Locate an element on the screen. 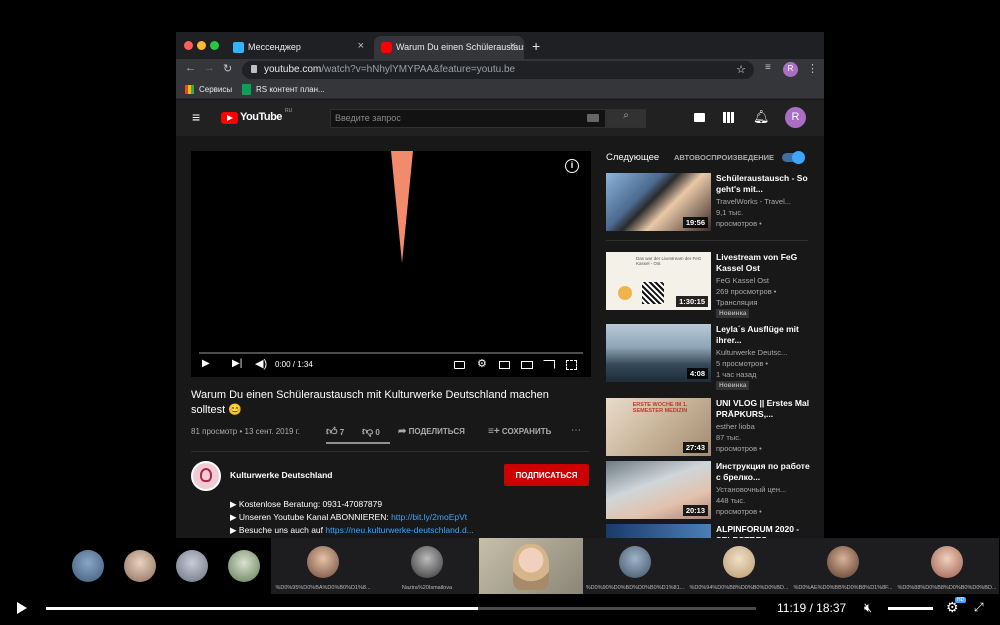 This screenshot has height=625, width=1000. like-button: 👍︎ 7 is located at coordinates (335, 431).